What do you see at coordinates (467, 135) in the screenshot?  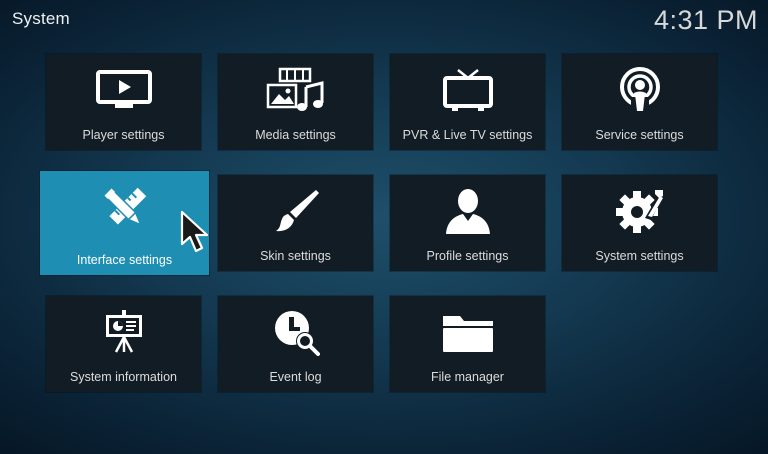 I see `tile-label: PVR & Live TV settings` at bounding box center [467, 135].